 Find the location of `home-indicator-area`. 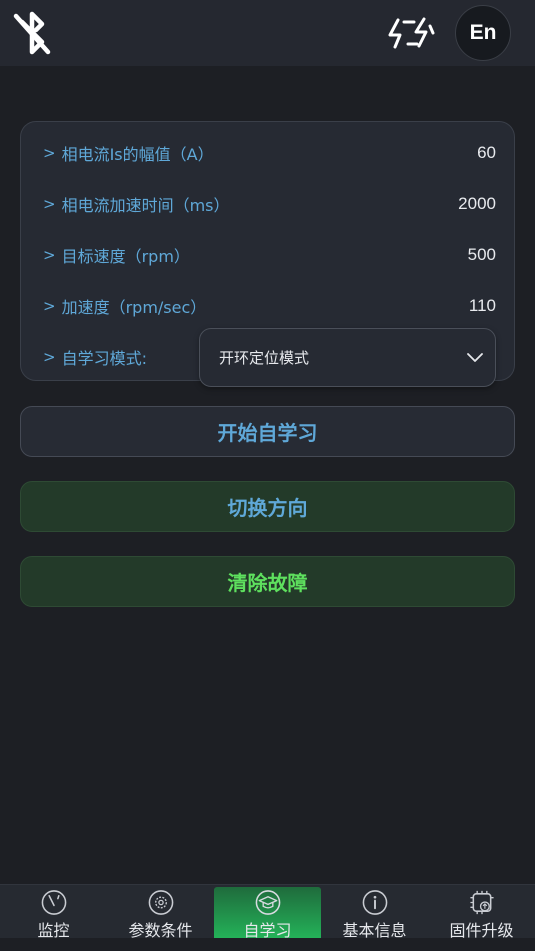

home-indicator-area is located at coordinates (267, 944).